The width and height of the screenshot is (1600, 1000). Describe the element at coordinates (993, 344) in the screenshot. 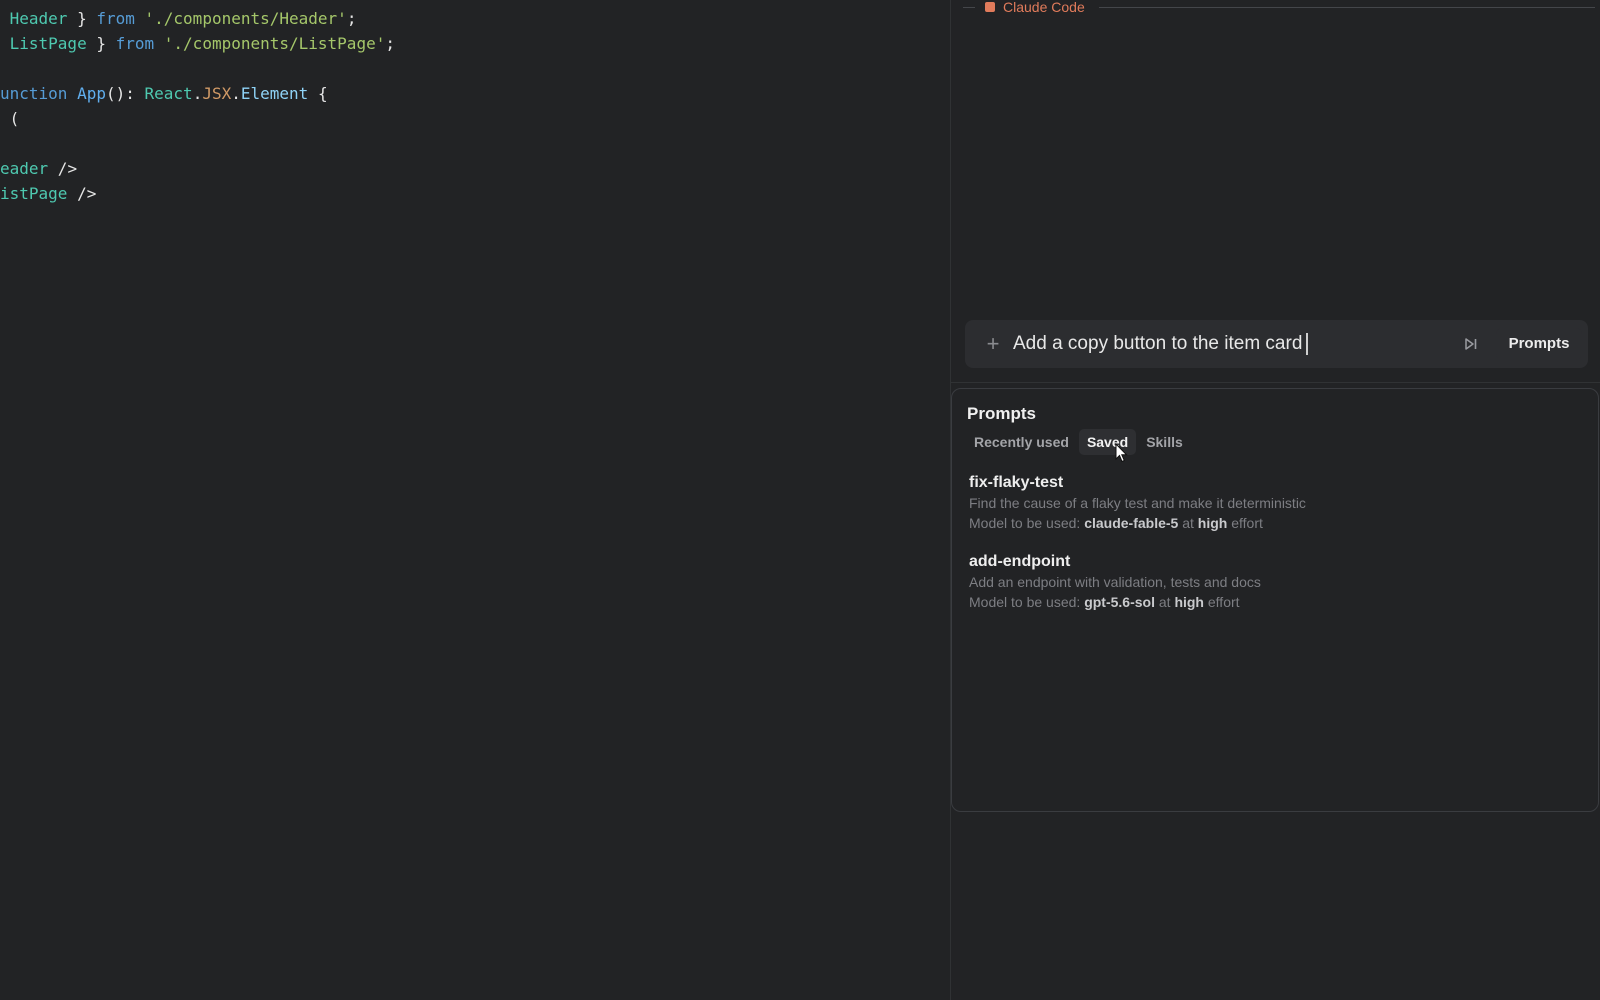

I see `plus-icon: +` at that location.